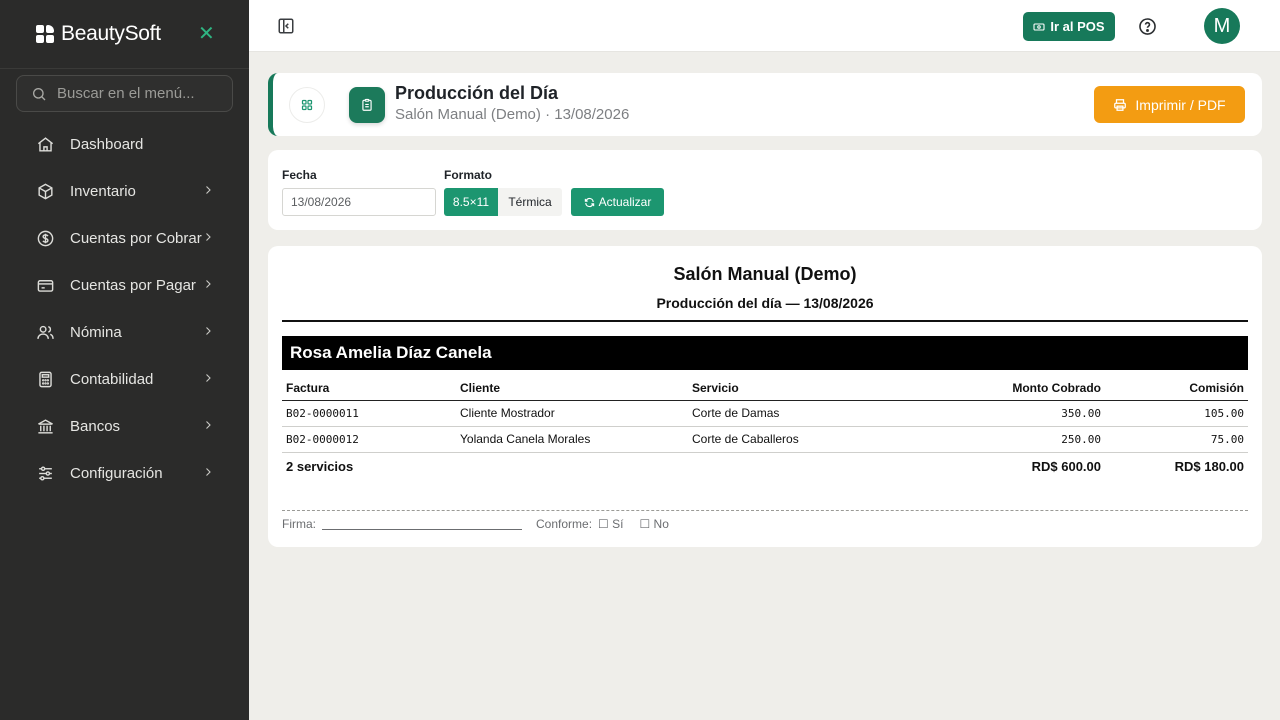  Describe the element at coordinates (367, 105) in the screenshot. I see `clipboard-icon` at that location.